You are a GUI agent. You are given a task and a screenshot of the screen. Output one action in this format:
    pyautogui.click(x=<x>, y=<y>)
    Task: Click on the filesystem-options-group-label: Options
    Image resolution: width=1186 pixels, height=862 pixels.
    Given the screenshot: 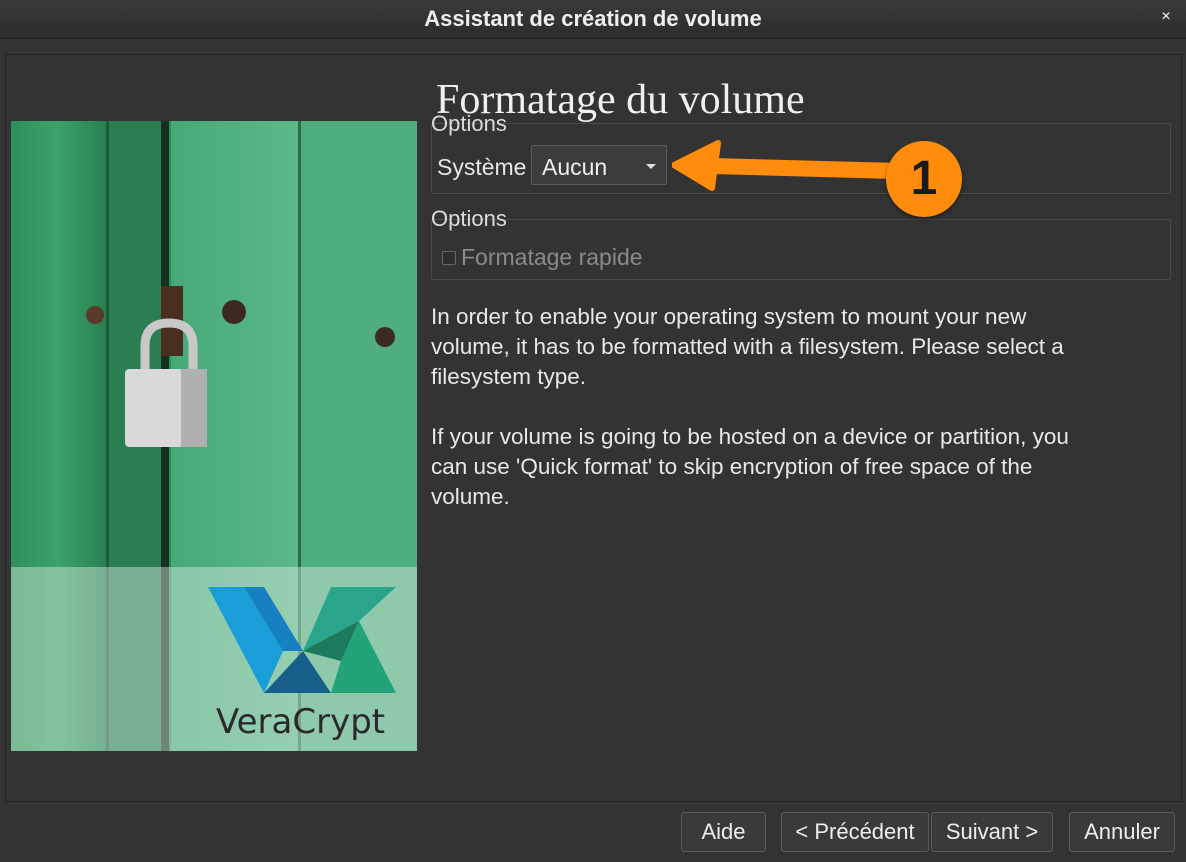 What is the action you would take?
    pyautogui.click(x=469, y=123)
    